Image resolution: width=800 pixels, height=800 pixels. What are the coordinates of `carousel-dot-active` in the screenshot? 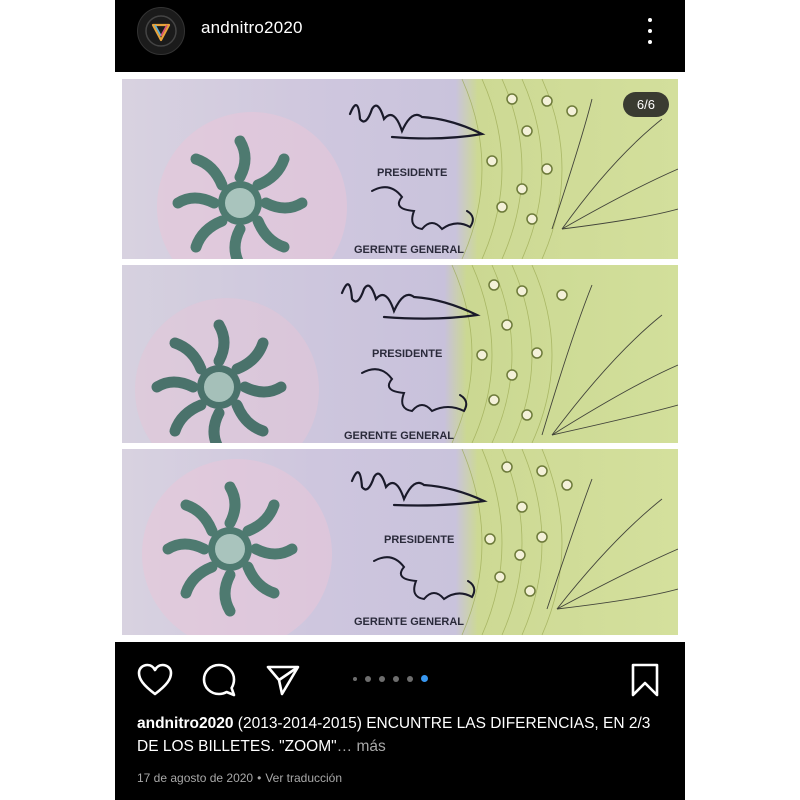 It's located at (424, 678).